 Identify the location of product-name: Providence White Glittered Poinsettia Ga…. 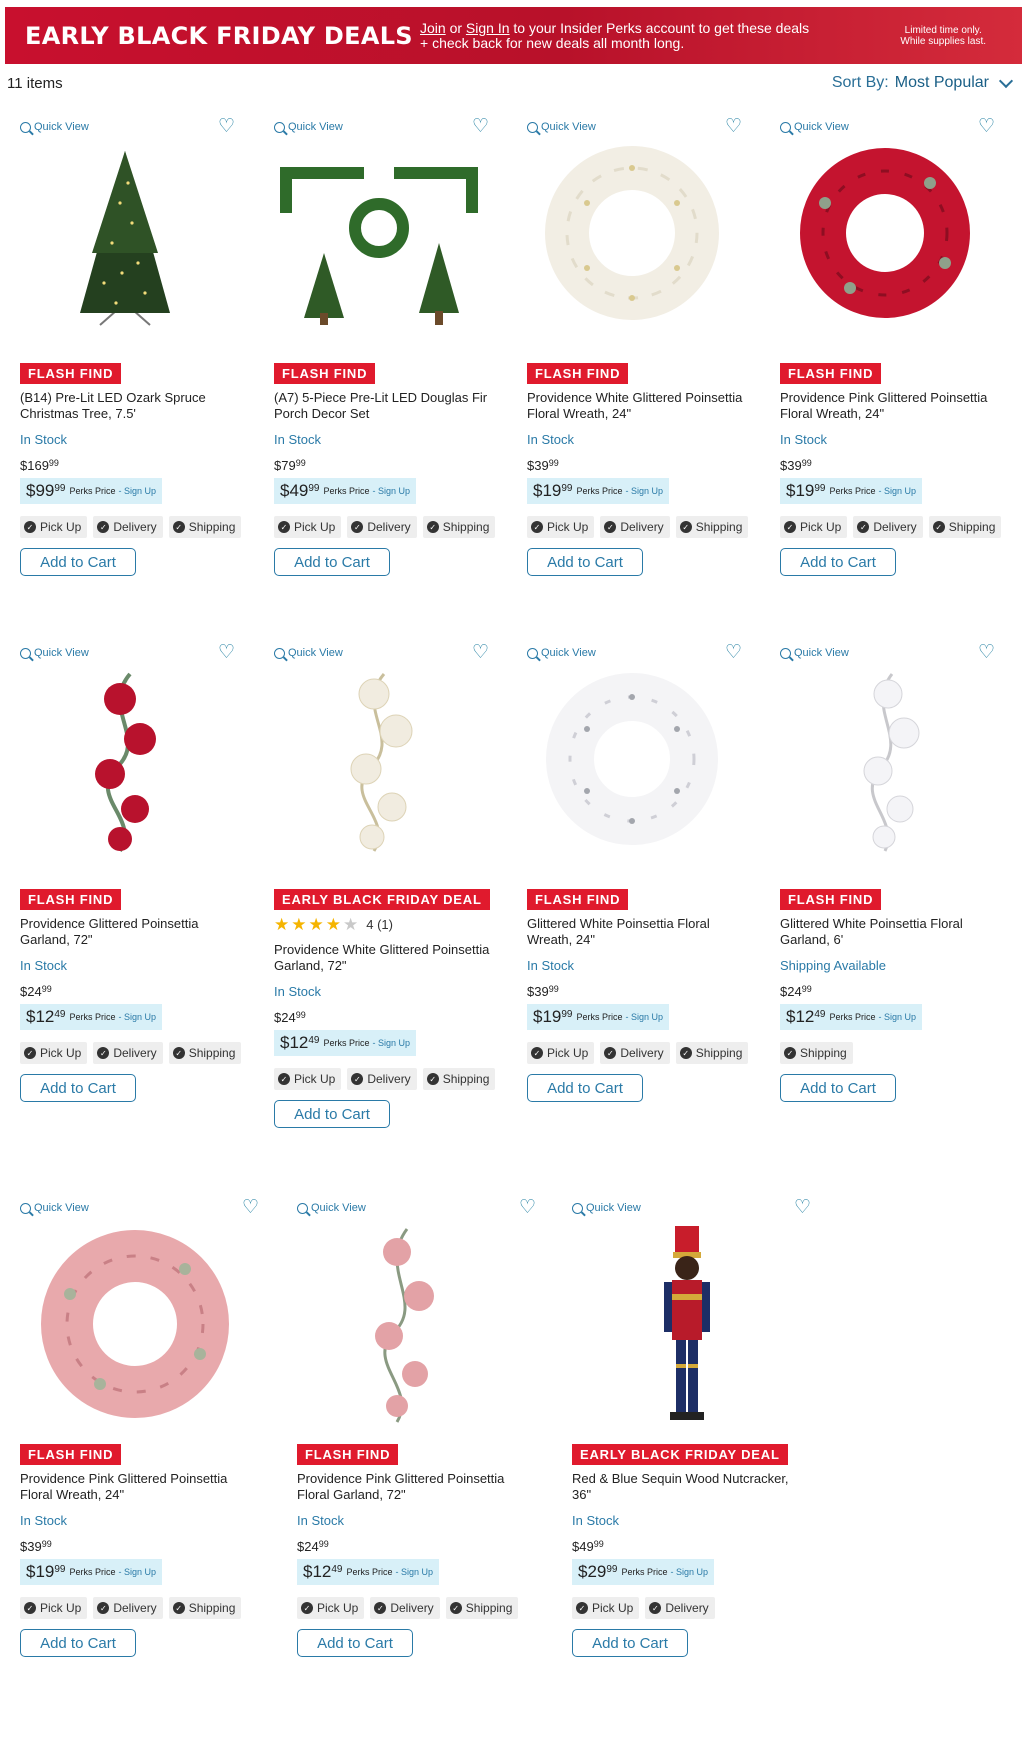
(387, 958).